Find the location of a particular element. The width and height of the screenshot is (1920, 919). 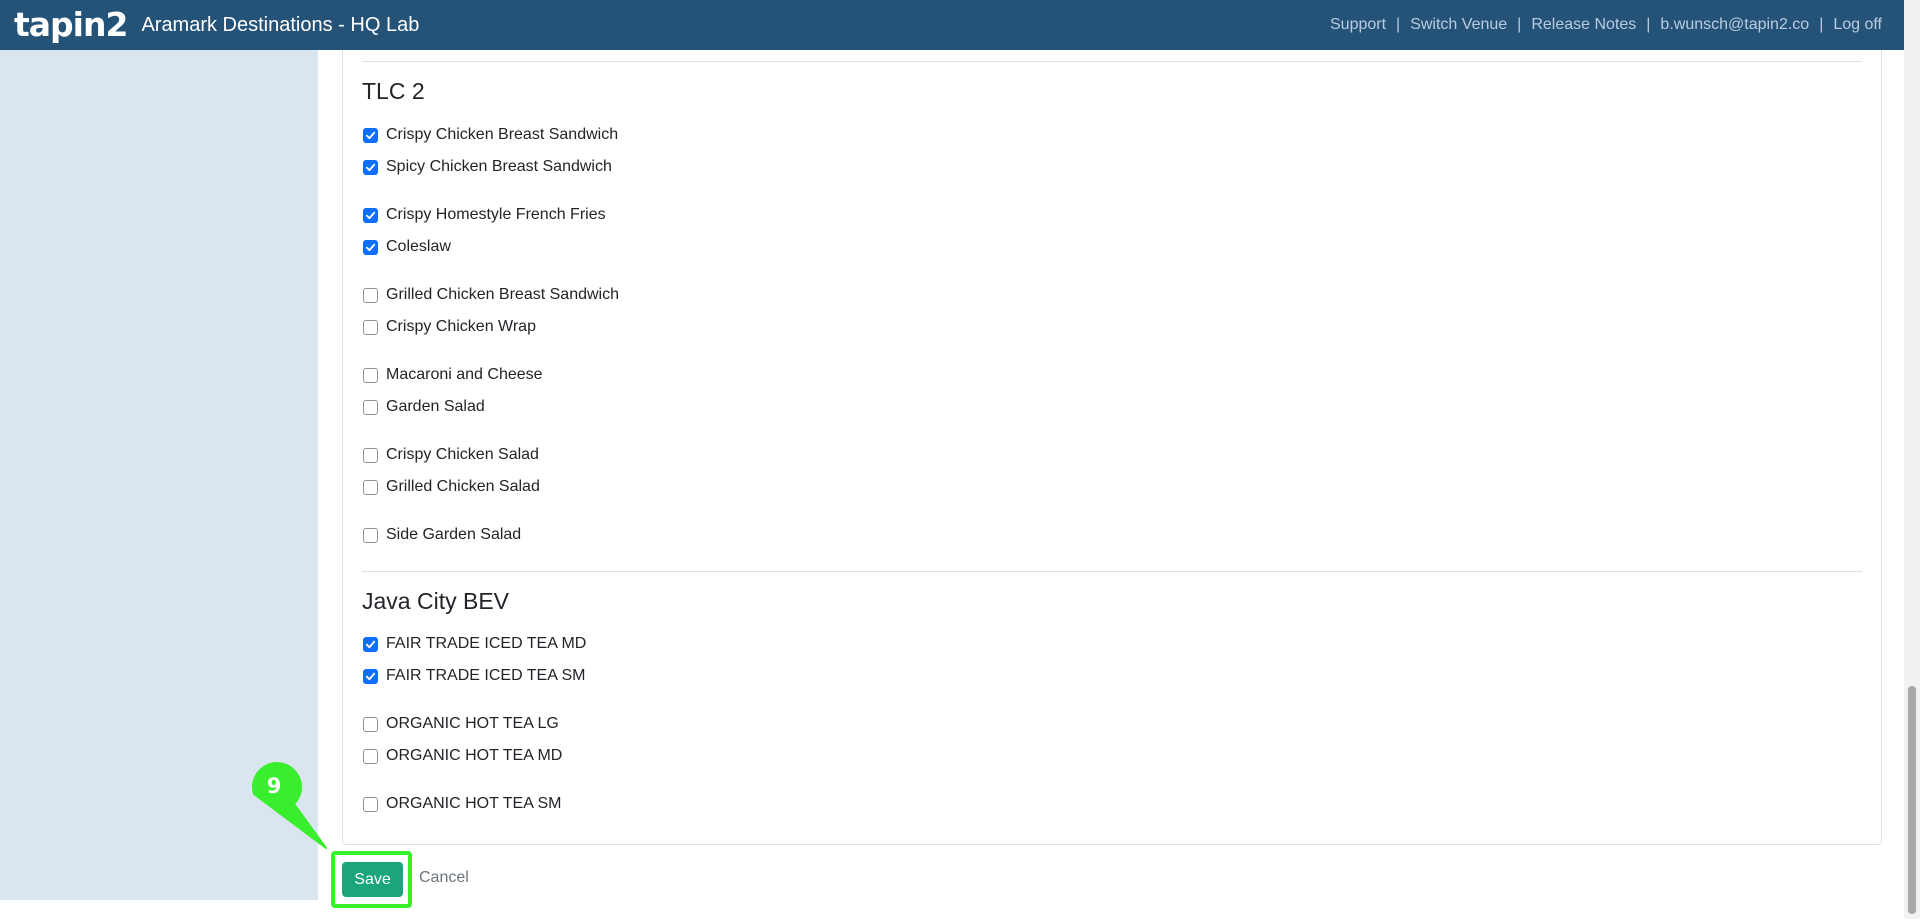

section-title-java-city-bev: Java City BEV is located at coordinates (435, 601).